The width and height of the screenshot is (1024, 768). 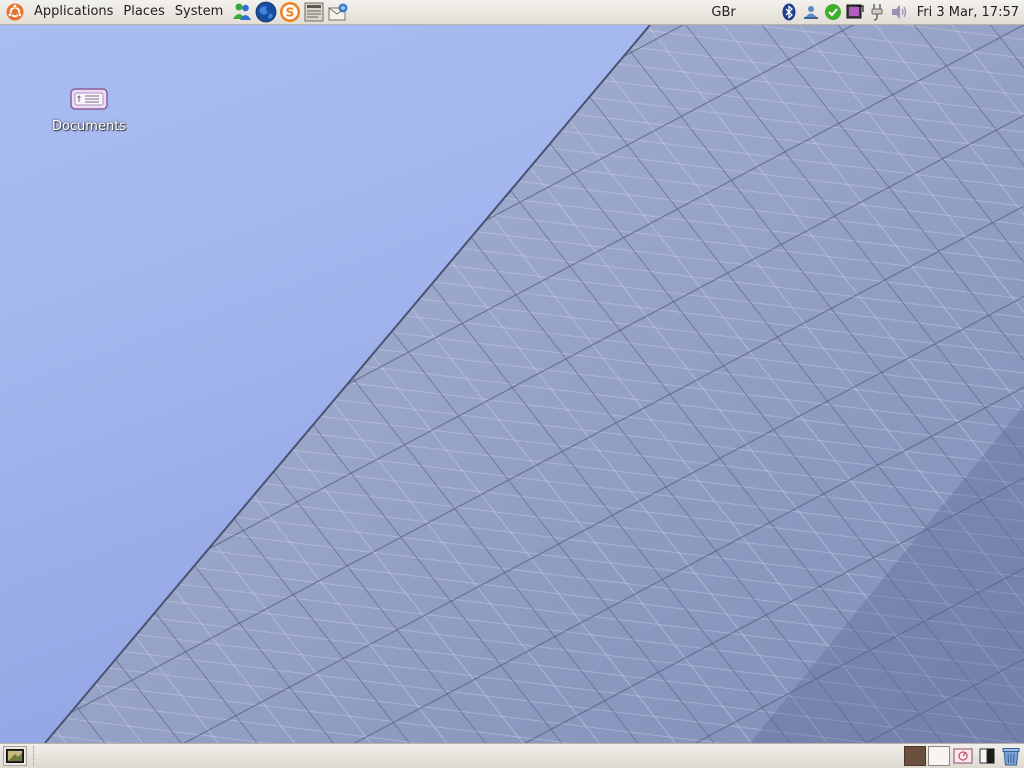 What do you see at coordinates (811, 12) in the screenshot?
I see `network-icon` at bounding box center [811, 12].